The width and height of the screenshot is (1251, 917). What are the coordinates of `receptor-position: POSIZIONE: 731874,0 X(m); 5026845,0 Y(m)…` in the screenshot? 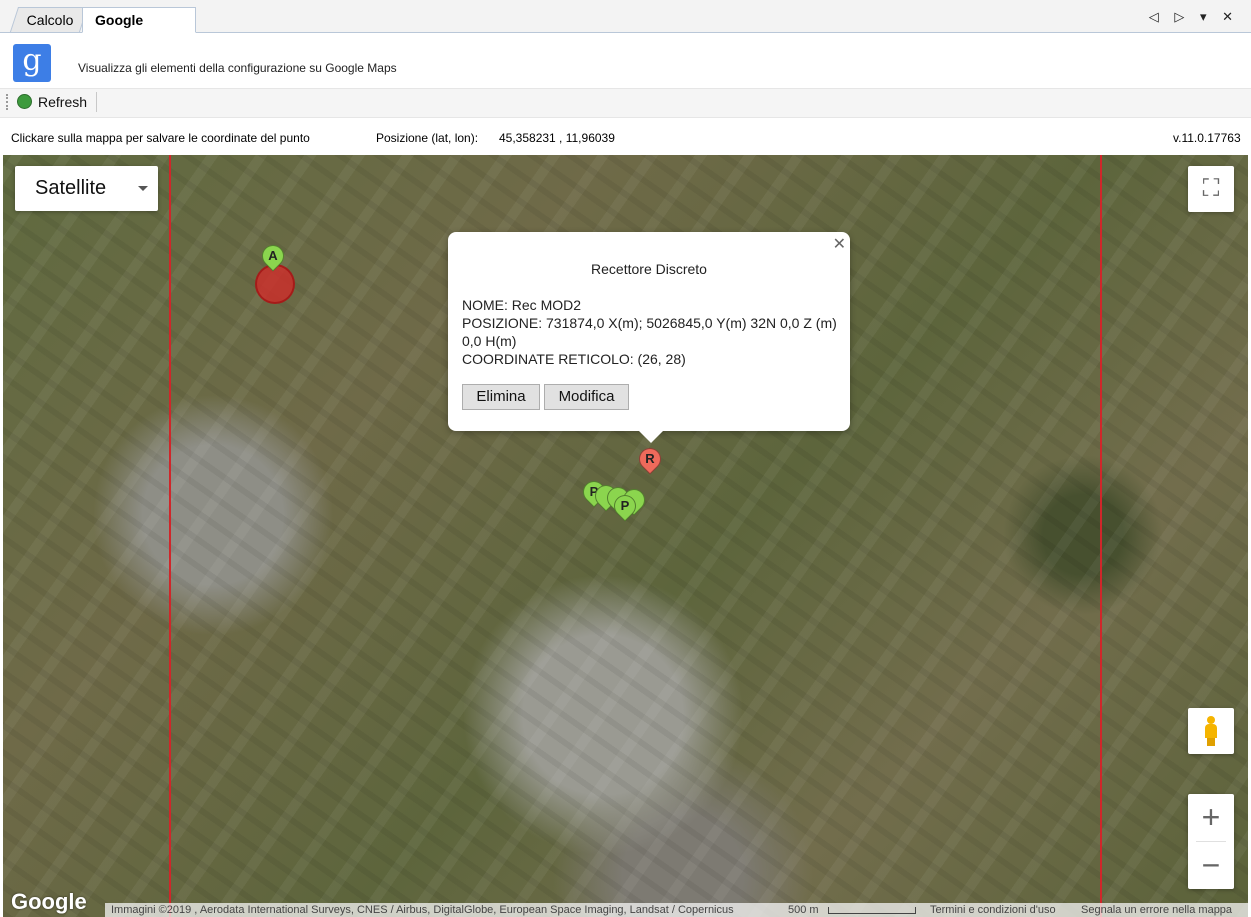 It's located at (649, 332).